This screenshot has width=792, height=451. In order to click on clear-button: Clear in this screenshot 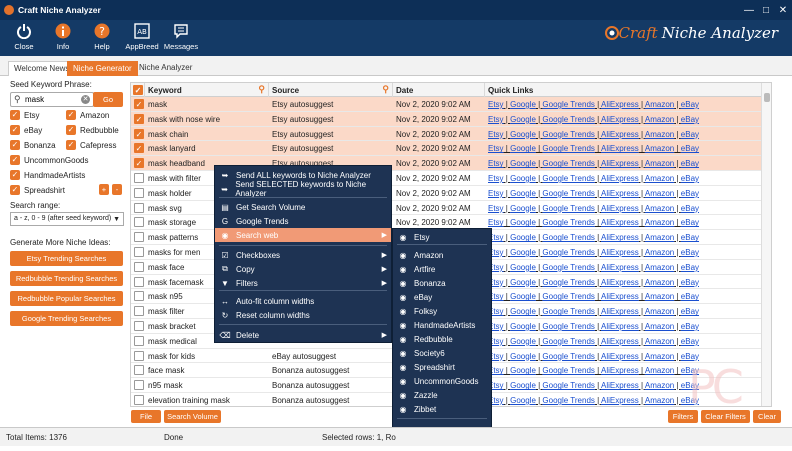, I will do `click(767, 416)`.